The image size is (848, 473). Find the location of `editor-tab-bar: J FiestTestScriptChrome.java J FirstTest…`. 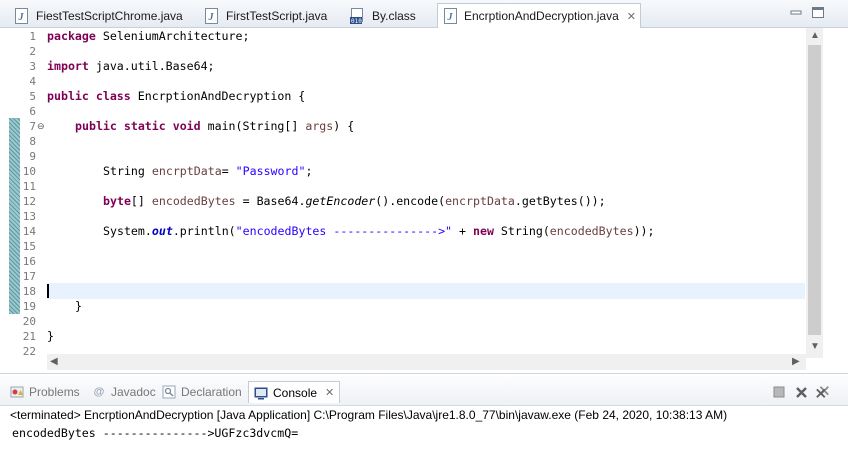

editor-tab-bar: J FiestTestScriptChrome.java J FirstTest… is located at coordinates (424, 14).